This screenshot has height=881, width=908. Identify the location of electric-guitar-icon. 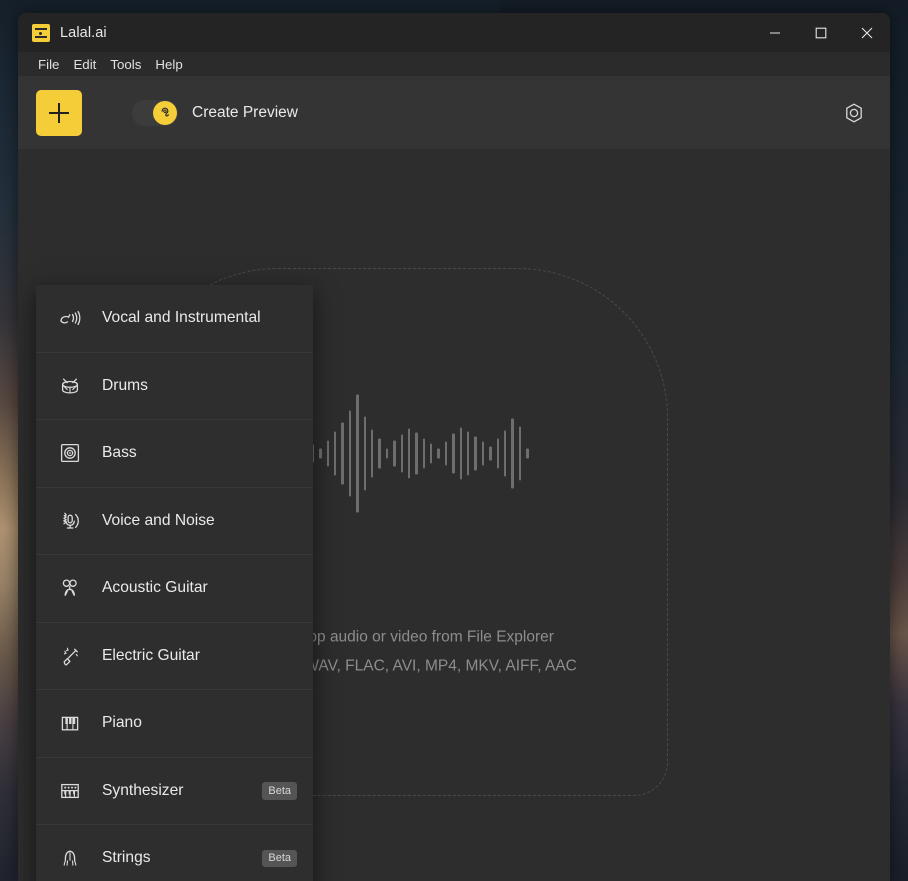
(70, 656).